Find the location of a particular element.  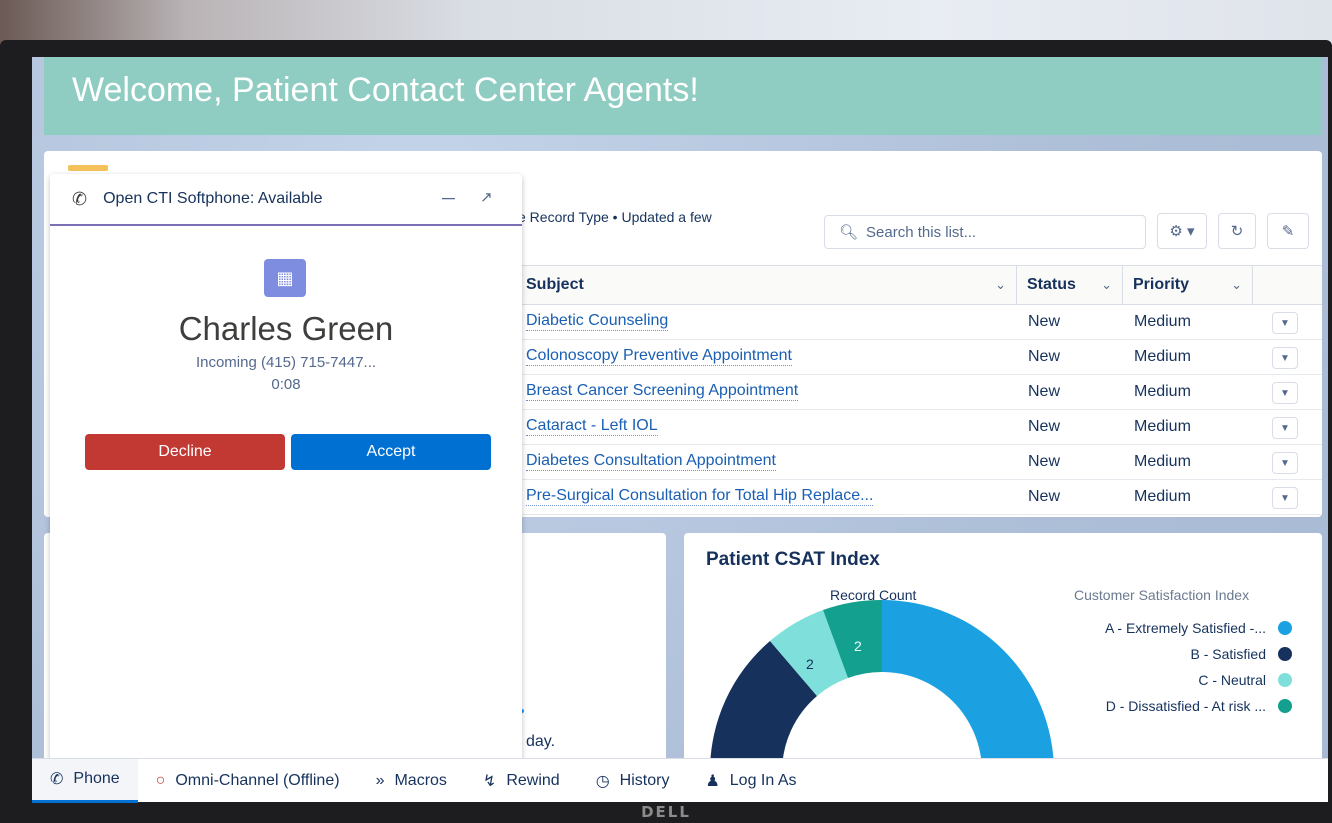

softphone-title: Open CTI Softphone: Available is located at coordinates (213, 198).